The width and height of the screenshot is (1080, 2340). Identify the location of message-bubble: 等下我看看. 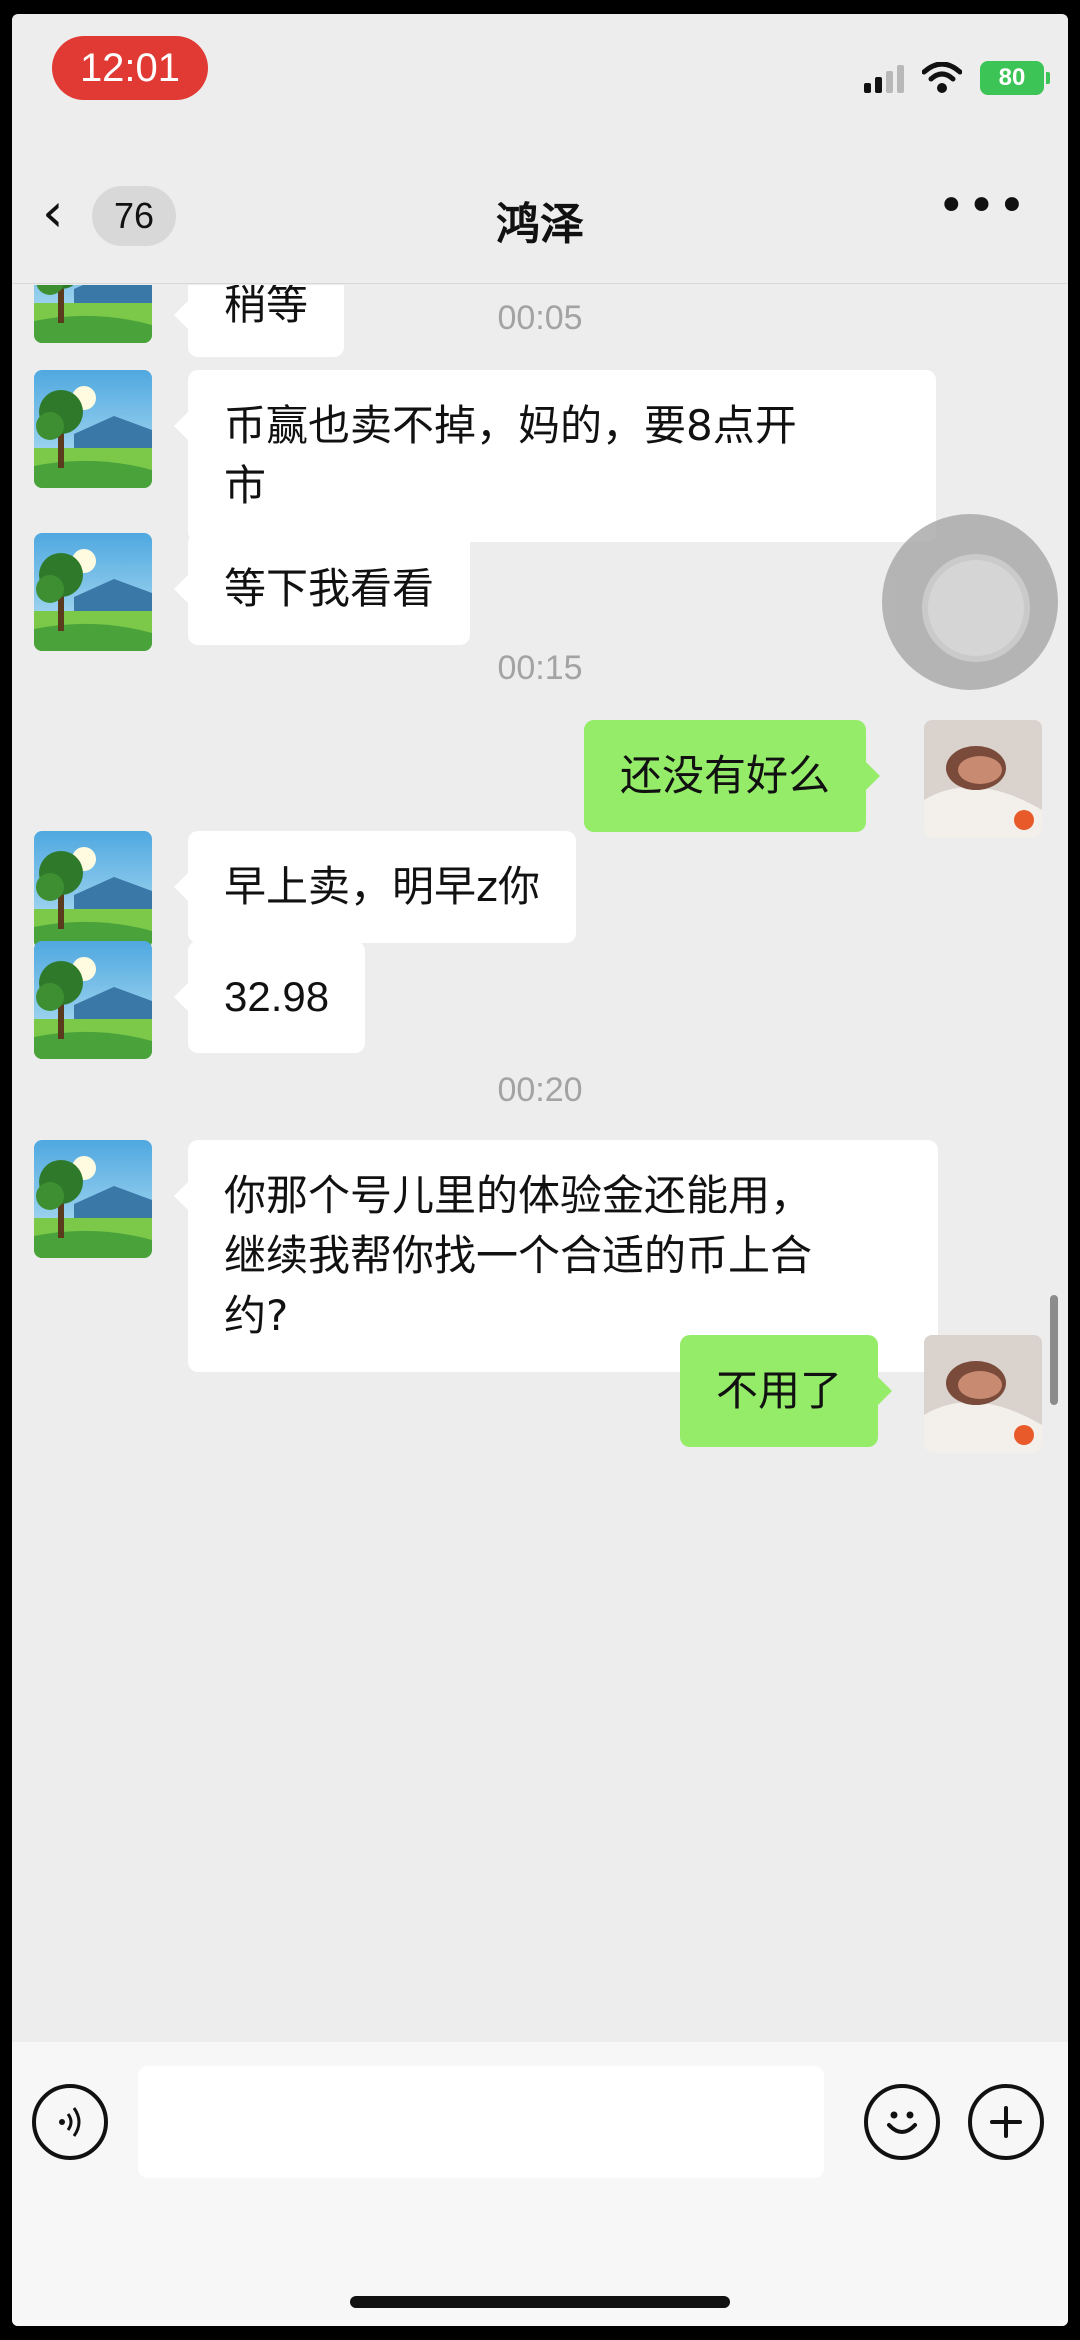
(322, 589).